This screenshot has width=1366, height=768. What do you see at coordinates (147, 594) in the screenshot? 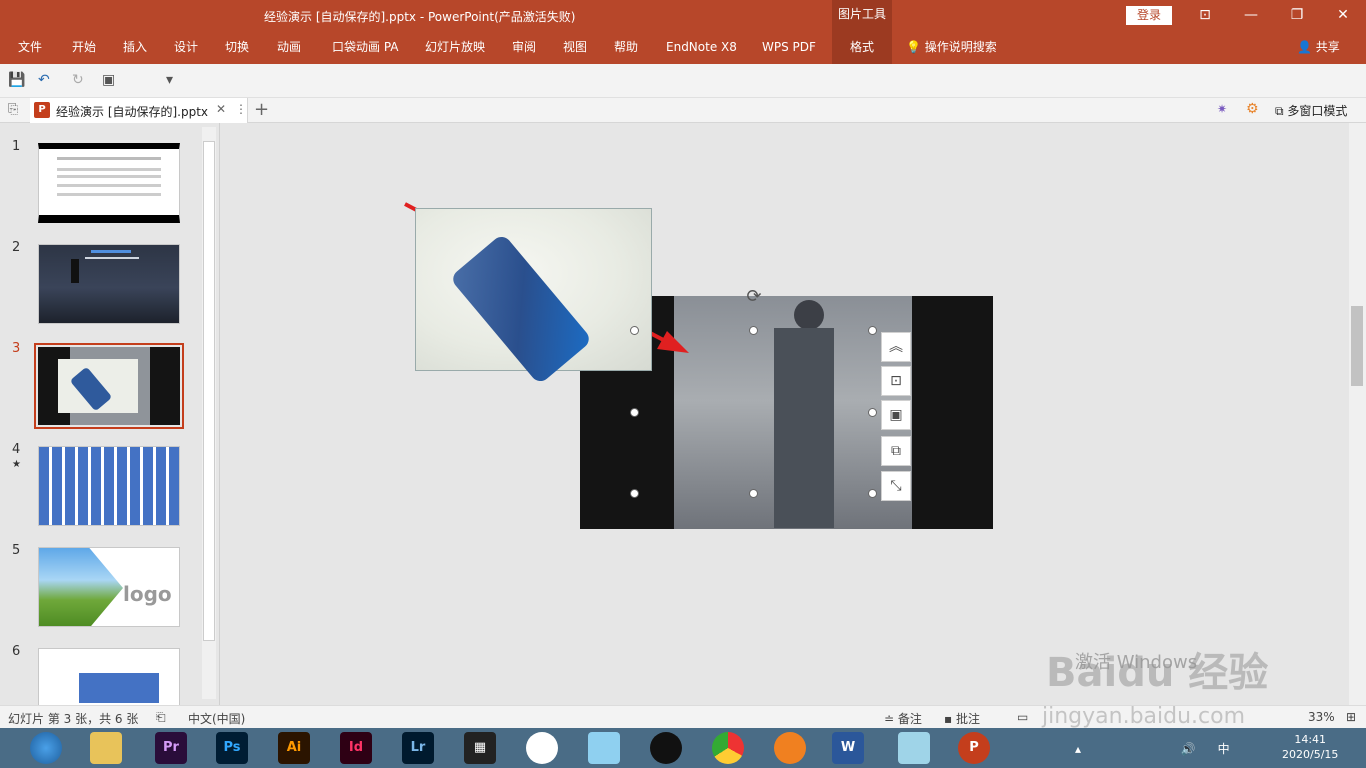
I see `logo-text: logo` at bounding box center [147, 594].